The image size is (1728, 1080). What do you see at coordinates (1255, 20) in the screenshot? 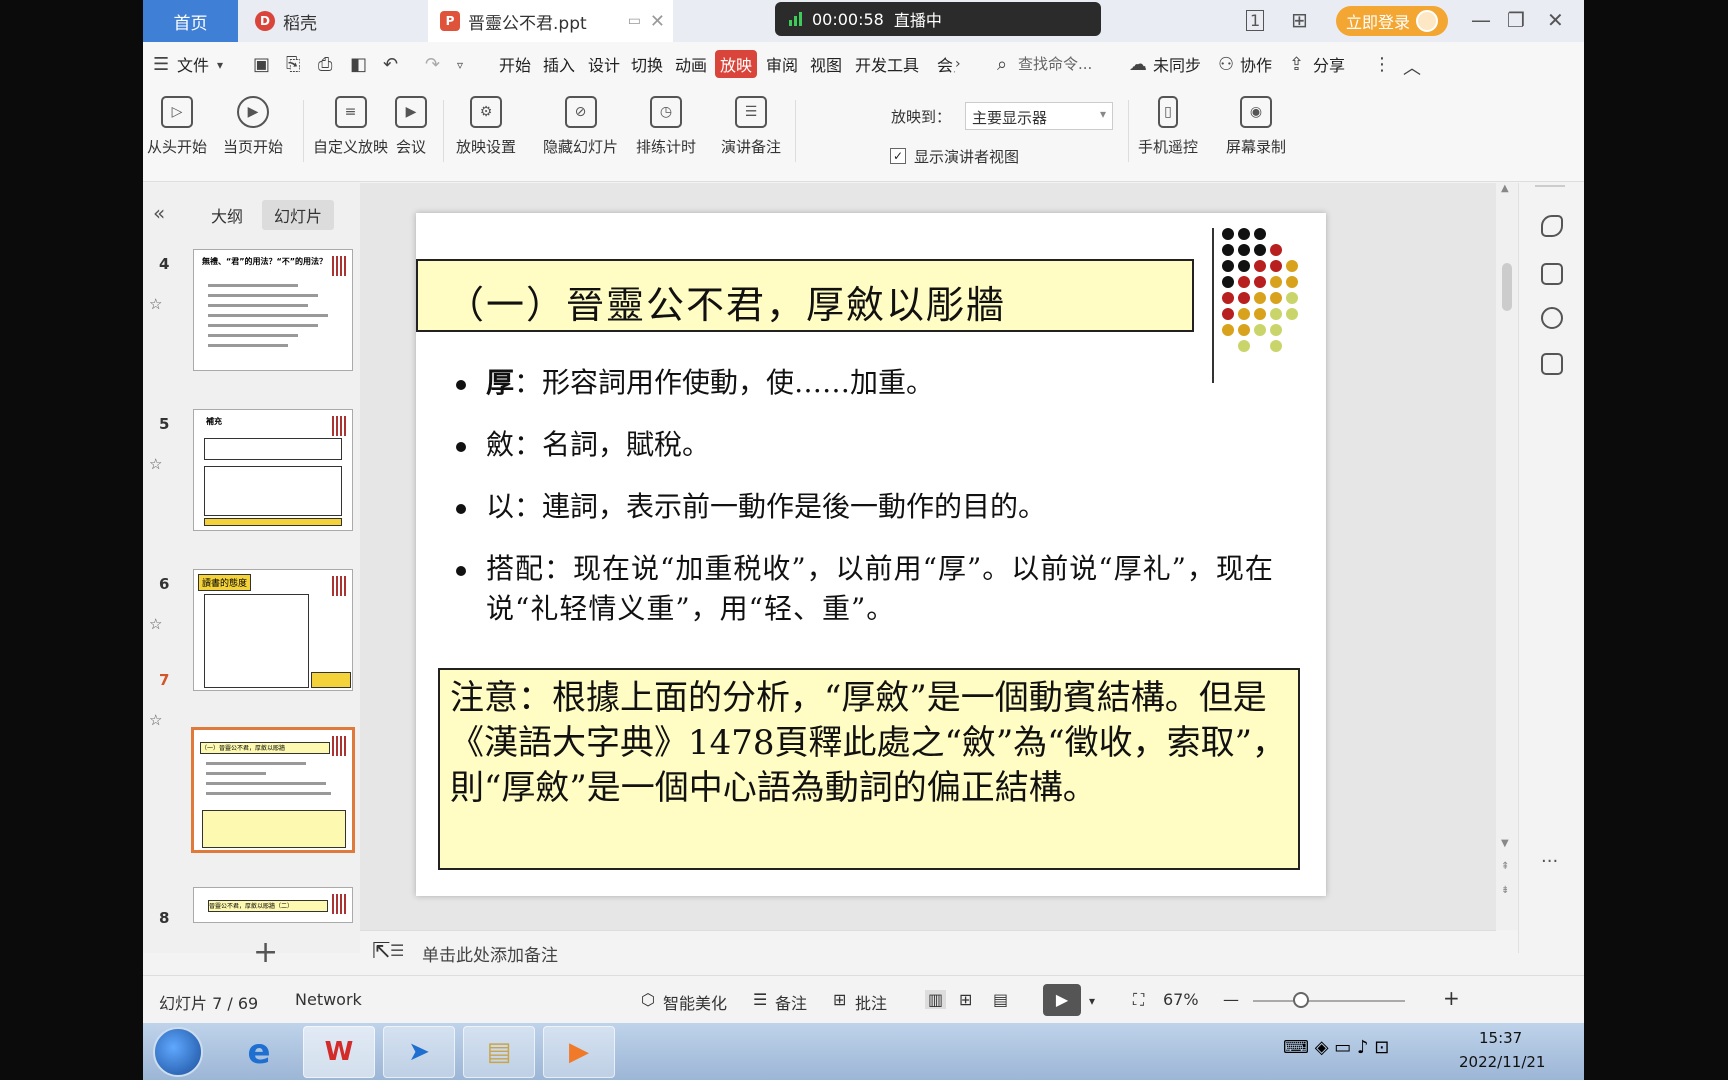
I see `layout-icon: 1` at bounding box center [1255, 20].